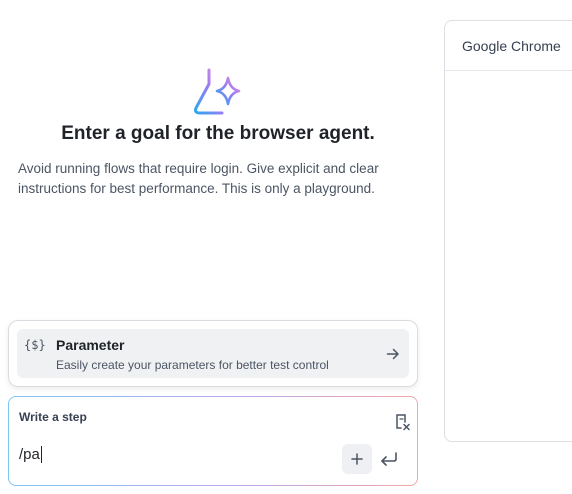  I want to click on suggestion-title: Parameter, so click(90, 345).